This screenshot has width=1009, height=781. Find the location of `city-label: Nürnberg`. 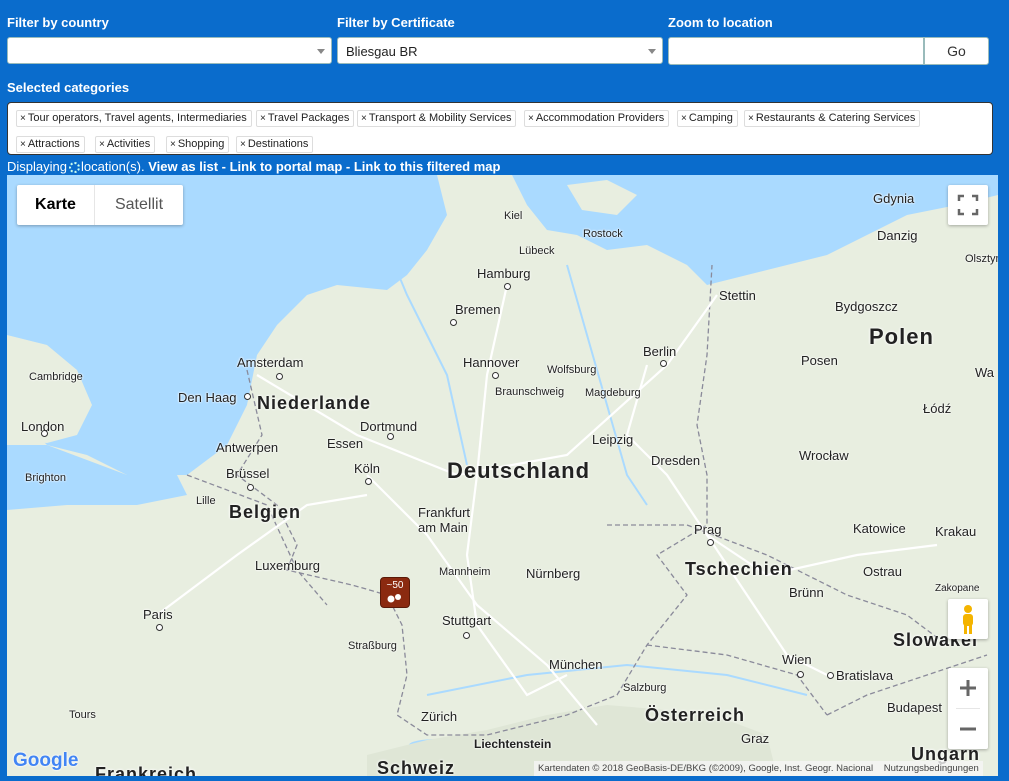

city-label: Nürnberg is located at coordinates (553, 573).